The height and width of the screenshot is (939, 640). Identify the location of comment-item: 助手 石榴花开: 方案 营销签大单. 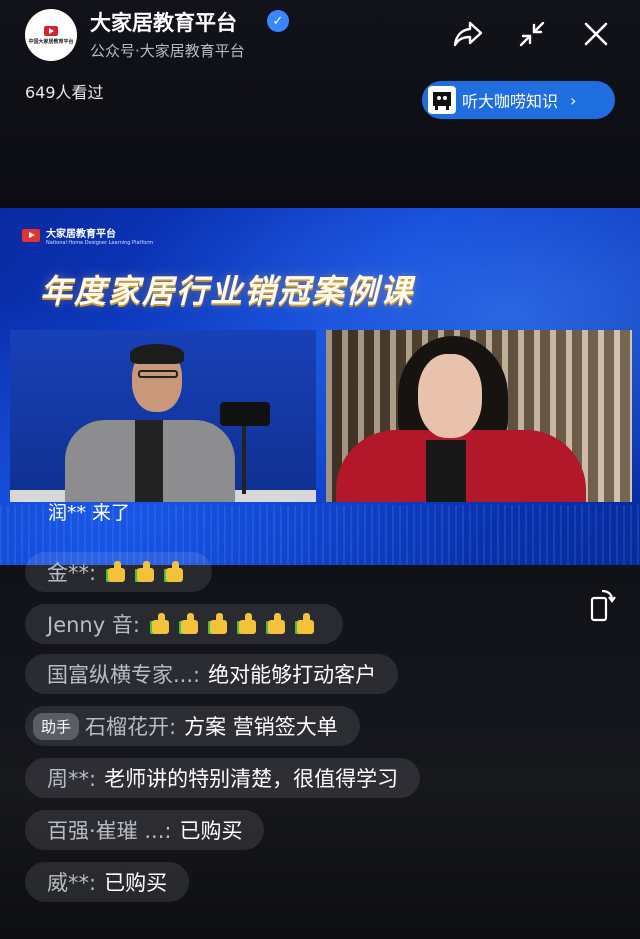
(192, 726).